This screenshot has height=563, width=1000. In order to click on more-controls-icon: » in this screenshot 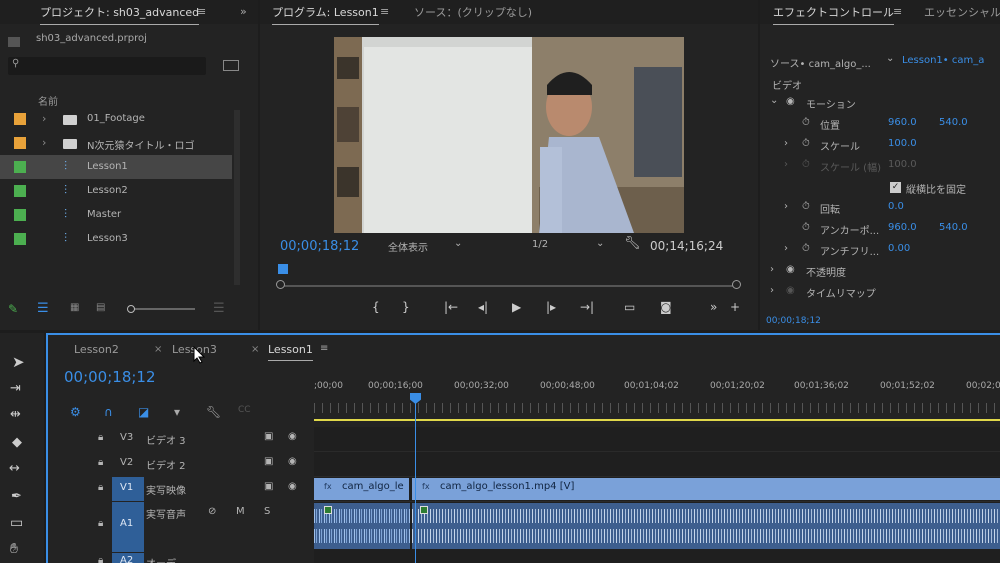, I will do `click(713, 307)`.